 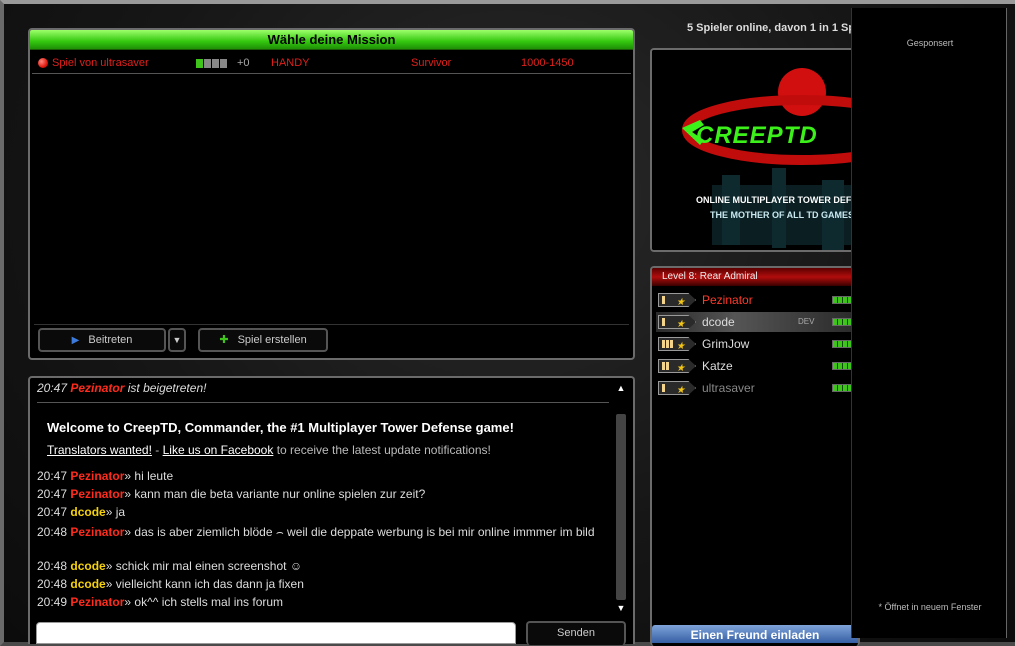 What do you see at coordinates (75, 340) in the screenshot?
I see `play-icon: ▶` at bounding box center [75, 340].